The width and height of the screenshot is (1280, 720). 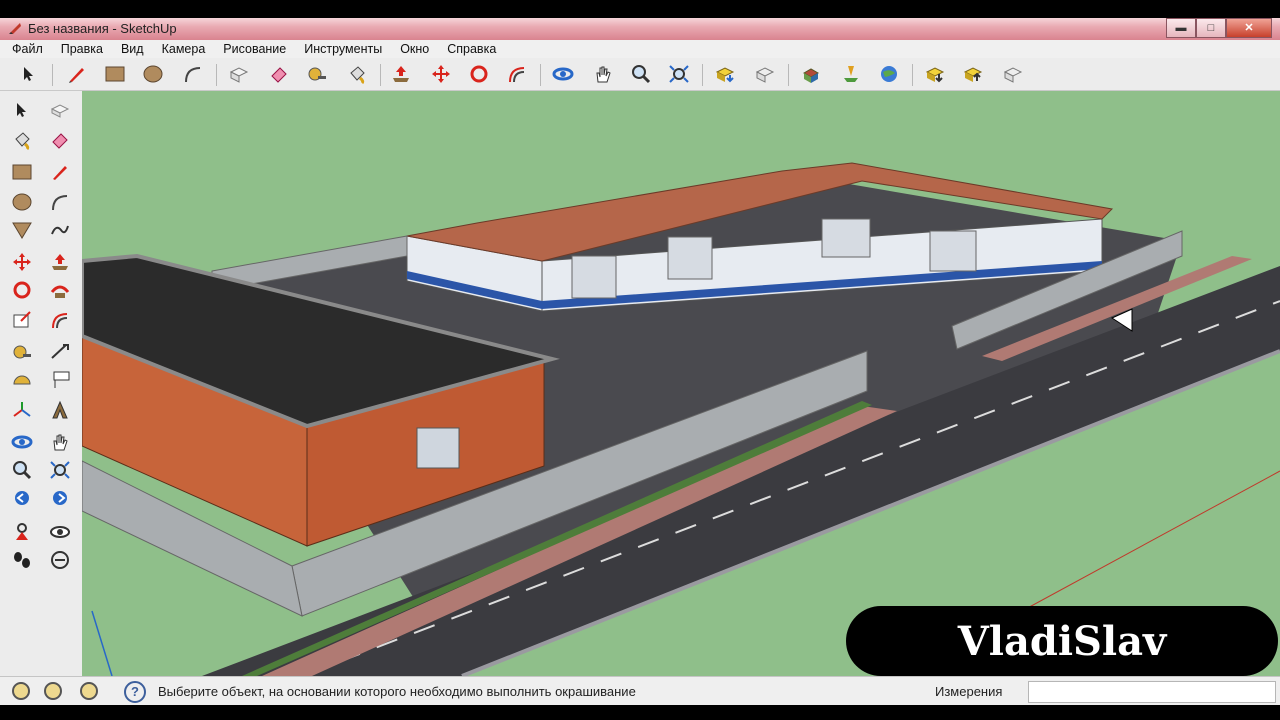 I want to click on title-bar: Без названия - SketchUp ▬ □ ✕, so click(x=640, y=29).